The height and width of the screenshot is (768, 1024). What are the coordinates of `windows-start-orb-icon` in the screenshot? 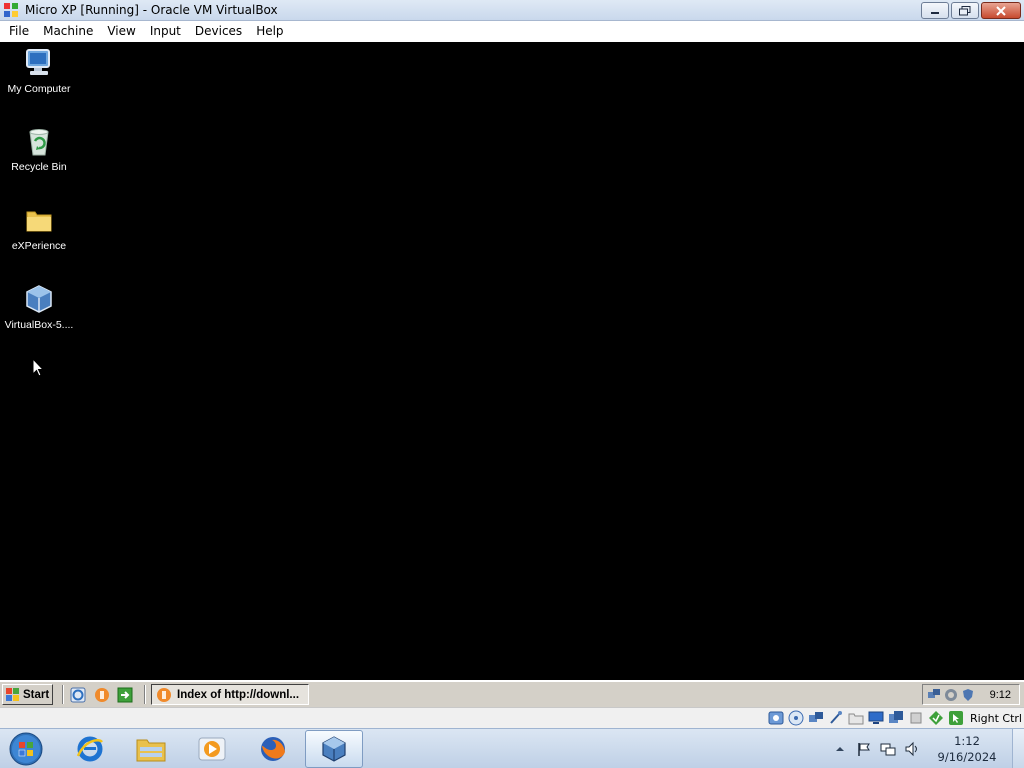 It's located at (26, 749).